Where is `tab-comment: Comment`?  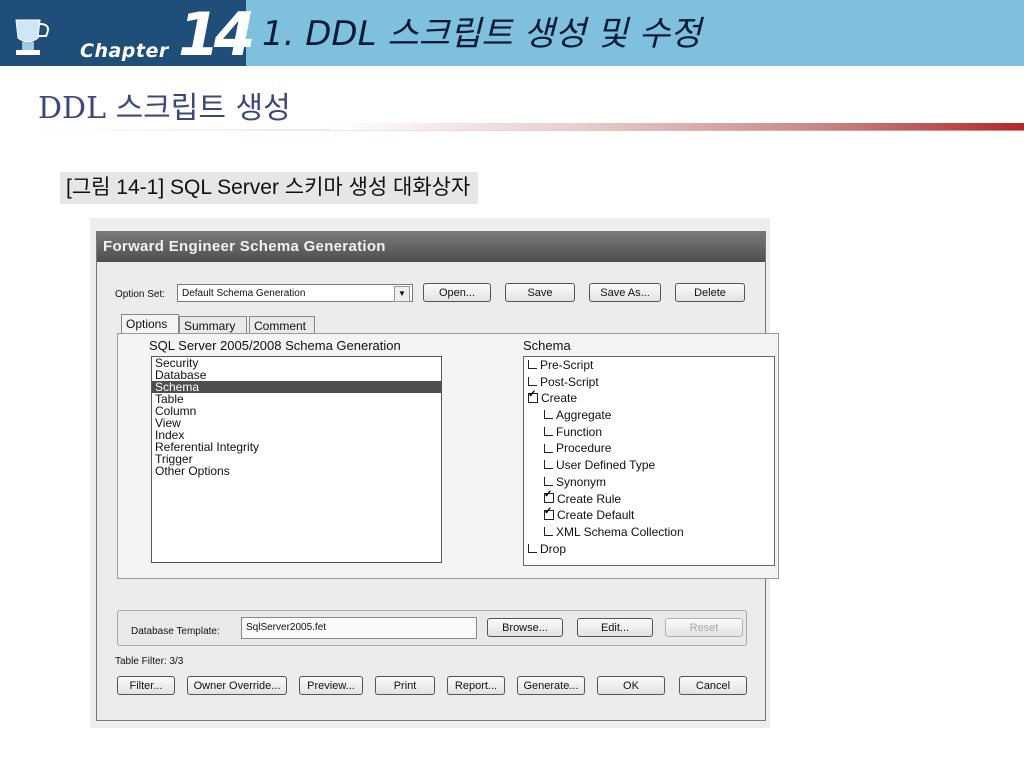
tab-comment: Comment is located at coordinates (282, 325).